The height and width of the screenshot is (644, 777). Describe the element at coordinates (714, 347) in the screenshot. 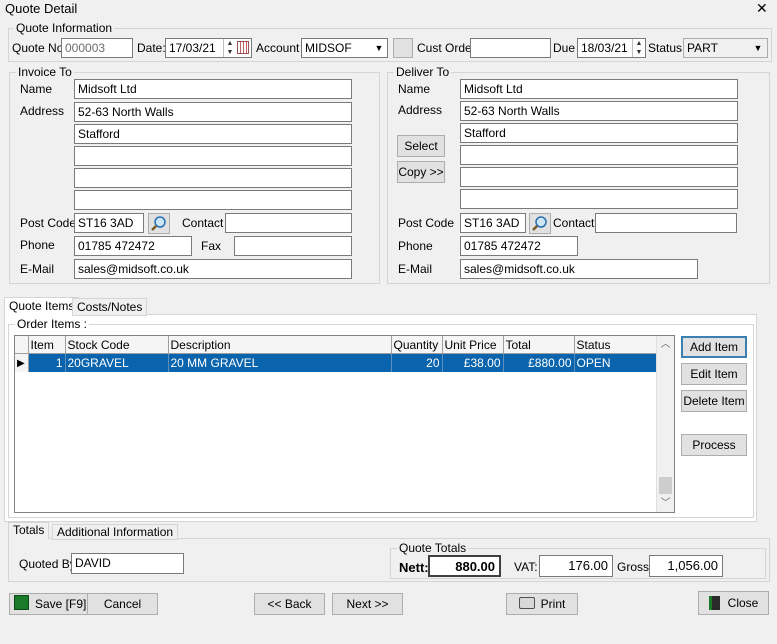

I see `add-item-button: Add Item` at that location.